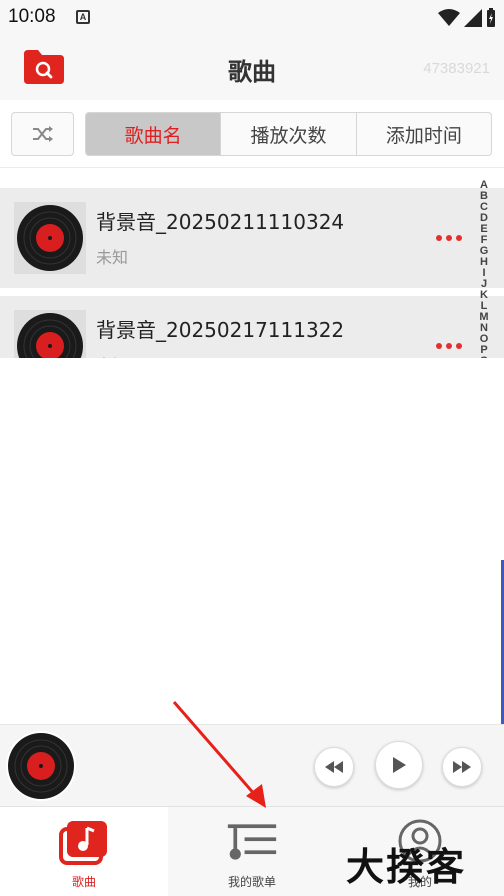 Image resolution: width=504 pixels, height=896 pixels. I want to click on nav-label: 我的歌单, so click(251, 882).